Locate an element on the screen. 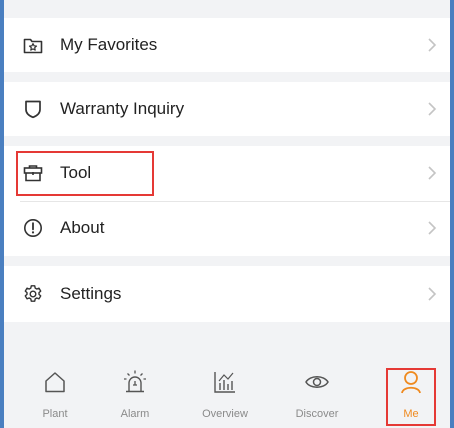  tab-label-discover: Discover is located at coordinates (317, 414).